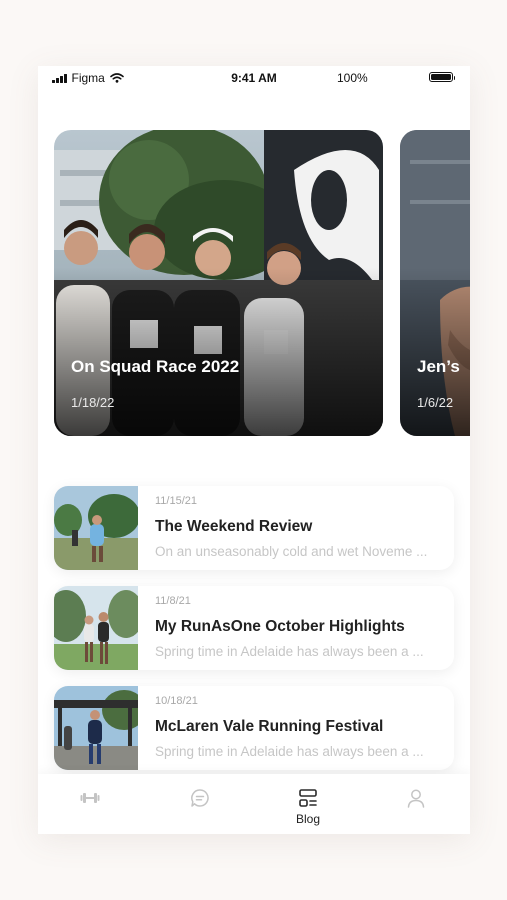 The image size is (507, 900). I want to click on chat-bubble-icon, so click(200, 798).